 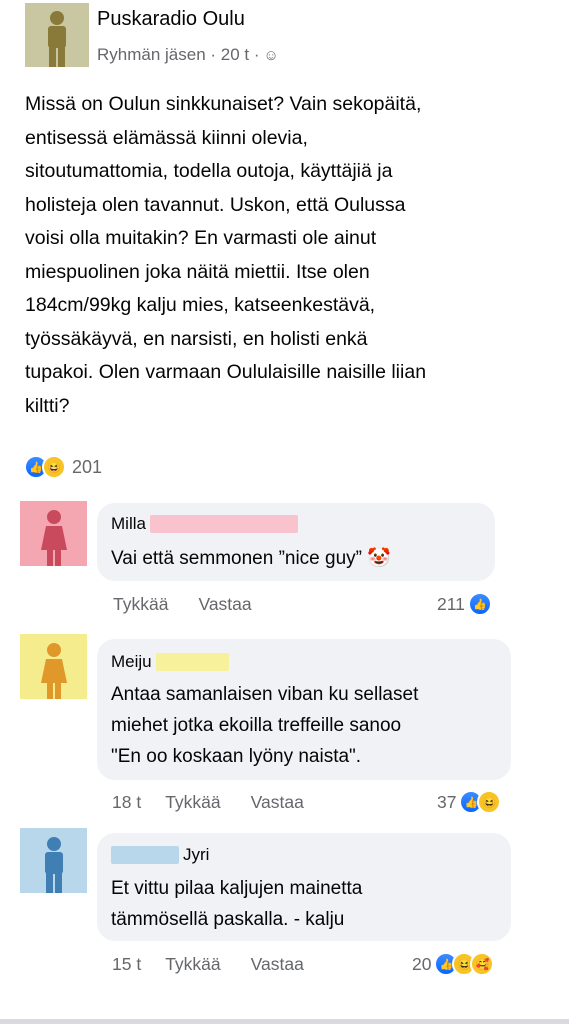 I want to click on group-icon: ☺, so click(x=271, y=55).